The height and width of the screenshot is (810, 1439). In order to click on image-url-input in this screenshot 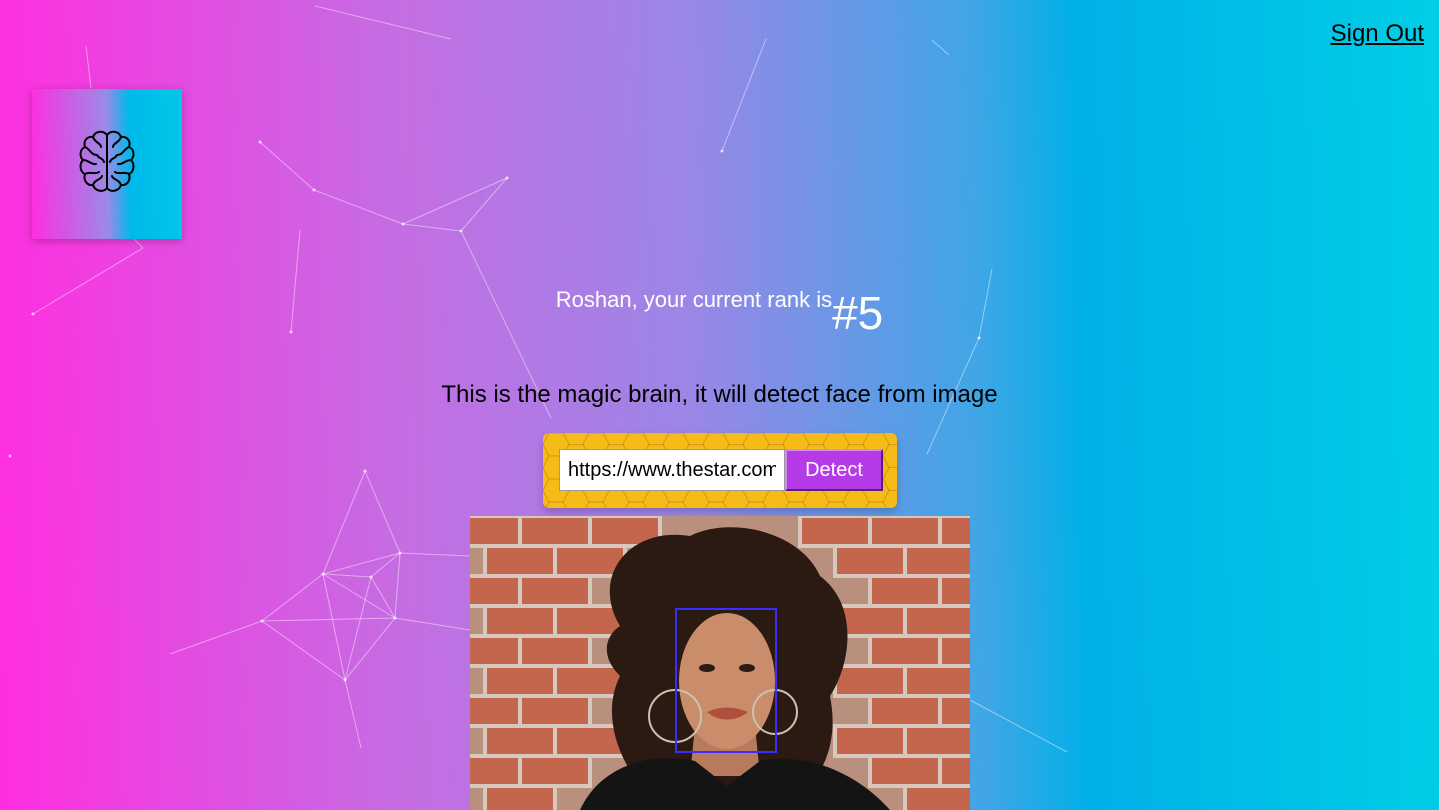, I will do `click(672, 470)`.